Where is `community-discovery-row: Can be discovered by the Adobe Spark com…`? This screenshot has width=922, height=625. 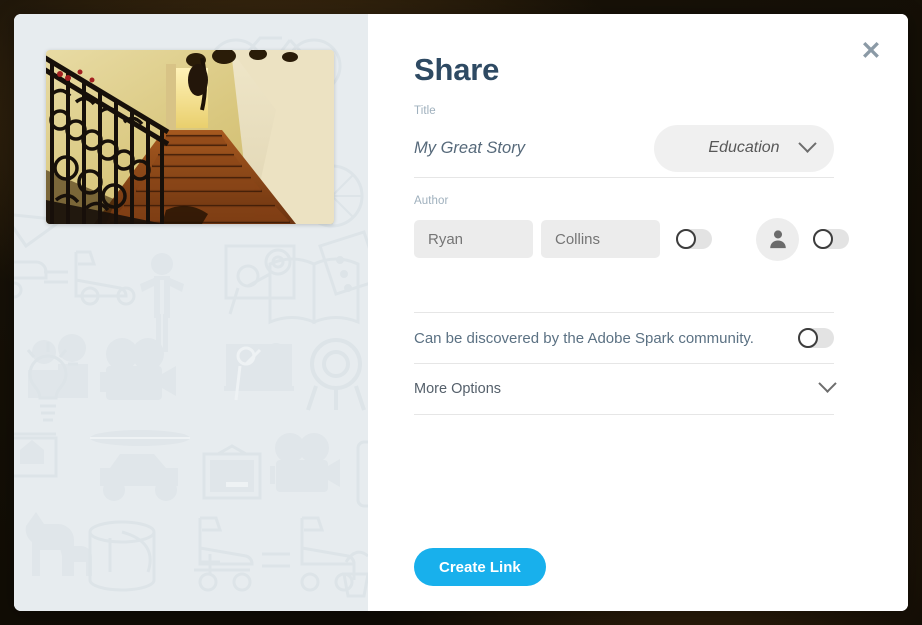
community-discovery-row: Can be discovered by the Adobe Spark com… is located at coordinates (624, 338).